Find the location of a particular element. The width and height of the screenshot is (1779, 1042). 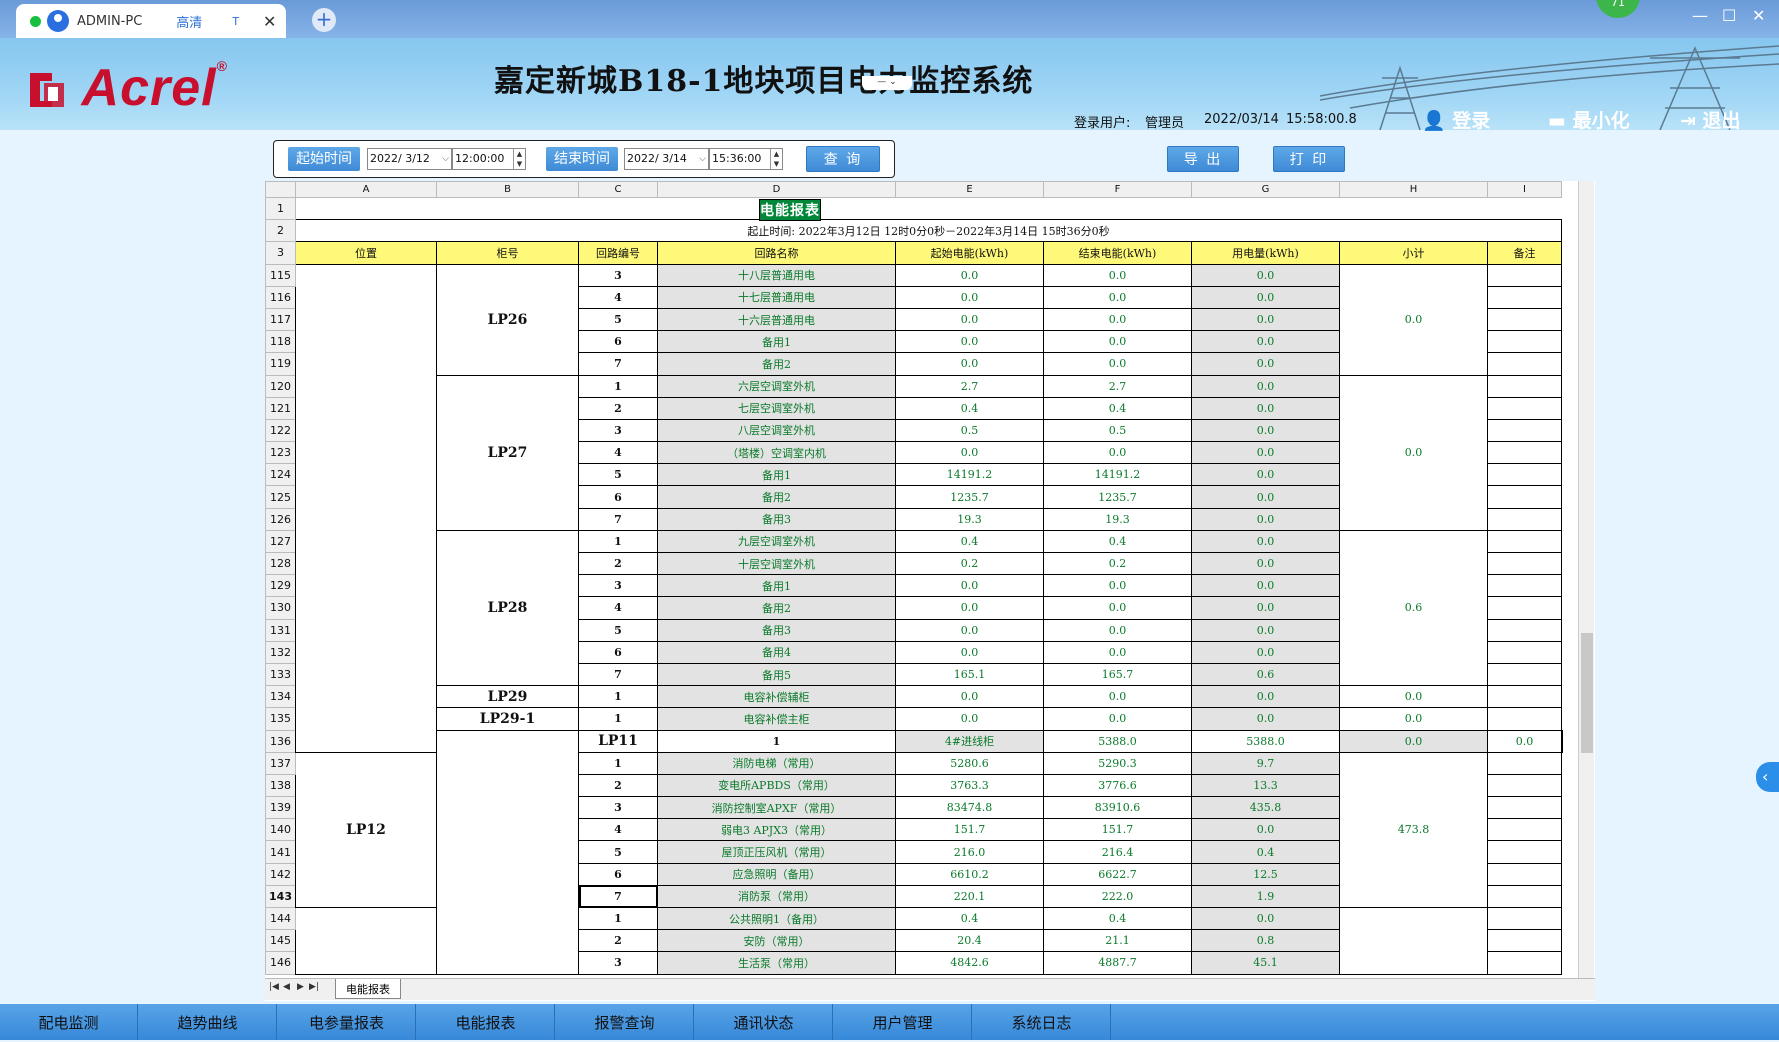

end-energy: 1235.7 is located at coordinates (1117, 497).